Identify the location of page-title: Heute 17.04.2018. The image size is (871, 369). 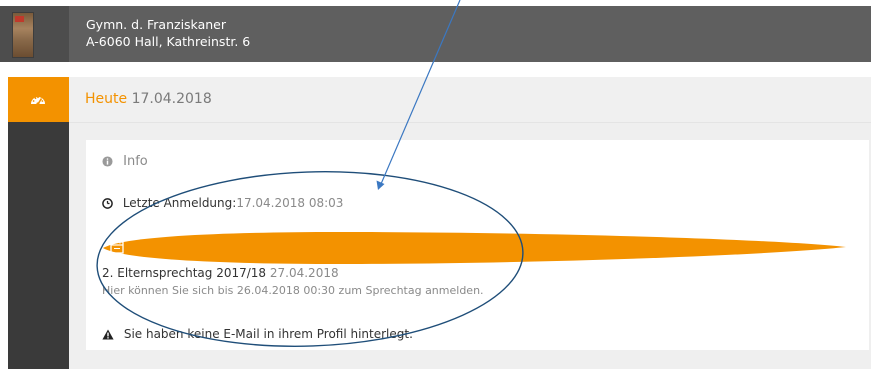
(148, 99).